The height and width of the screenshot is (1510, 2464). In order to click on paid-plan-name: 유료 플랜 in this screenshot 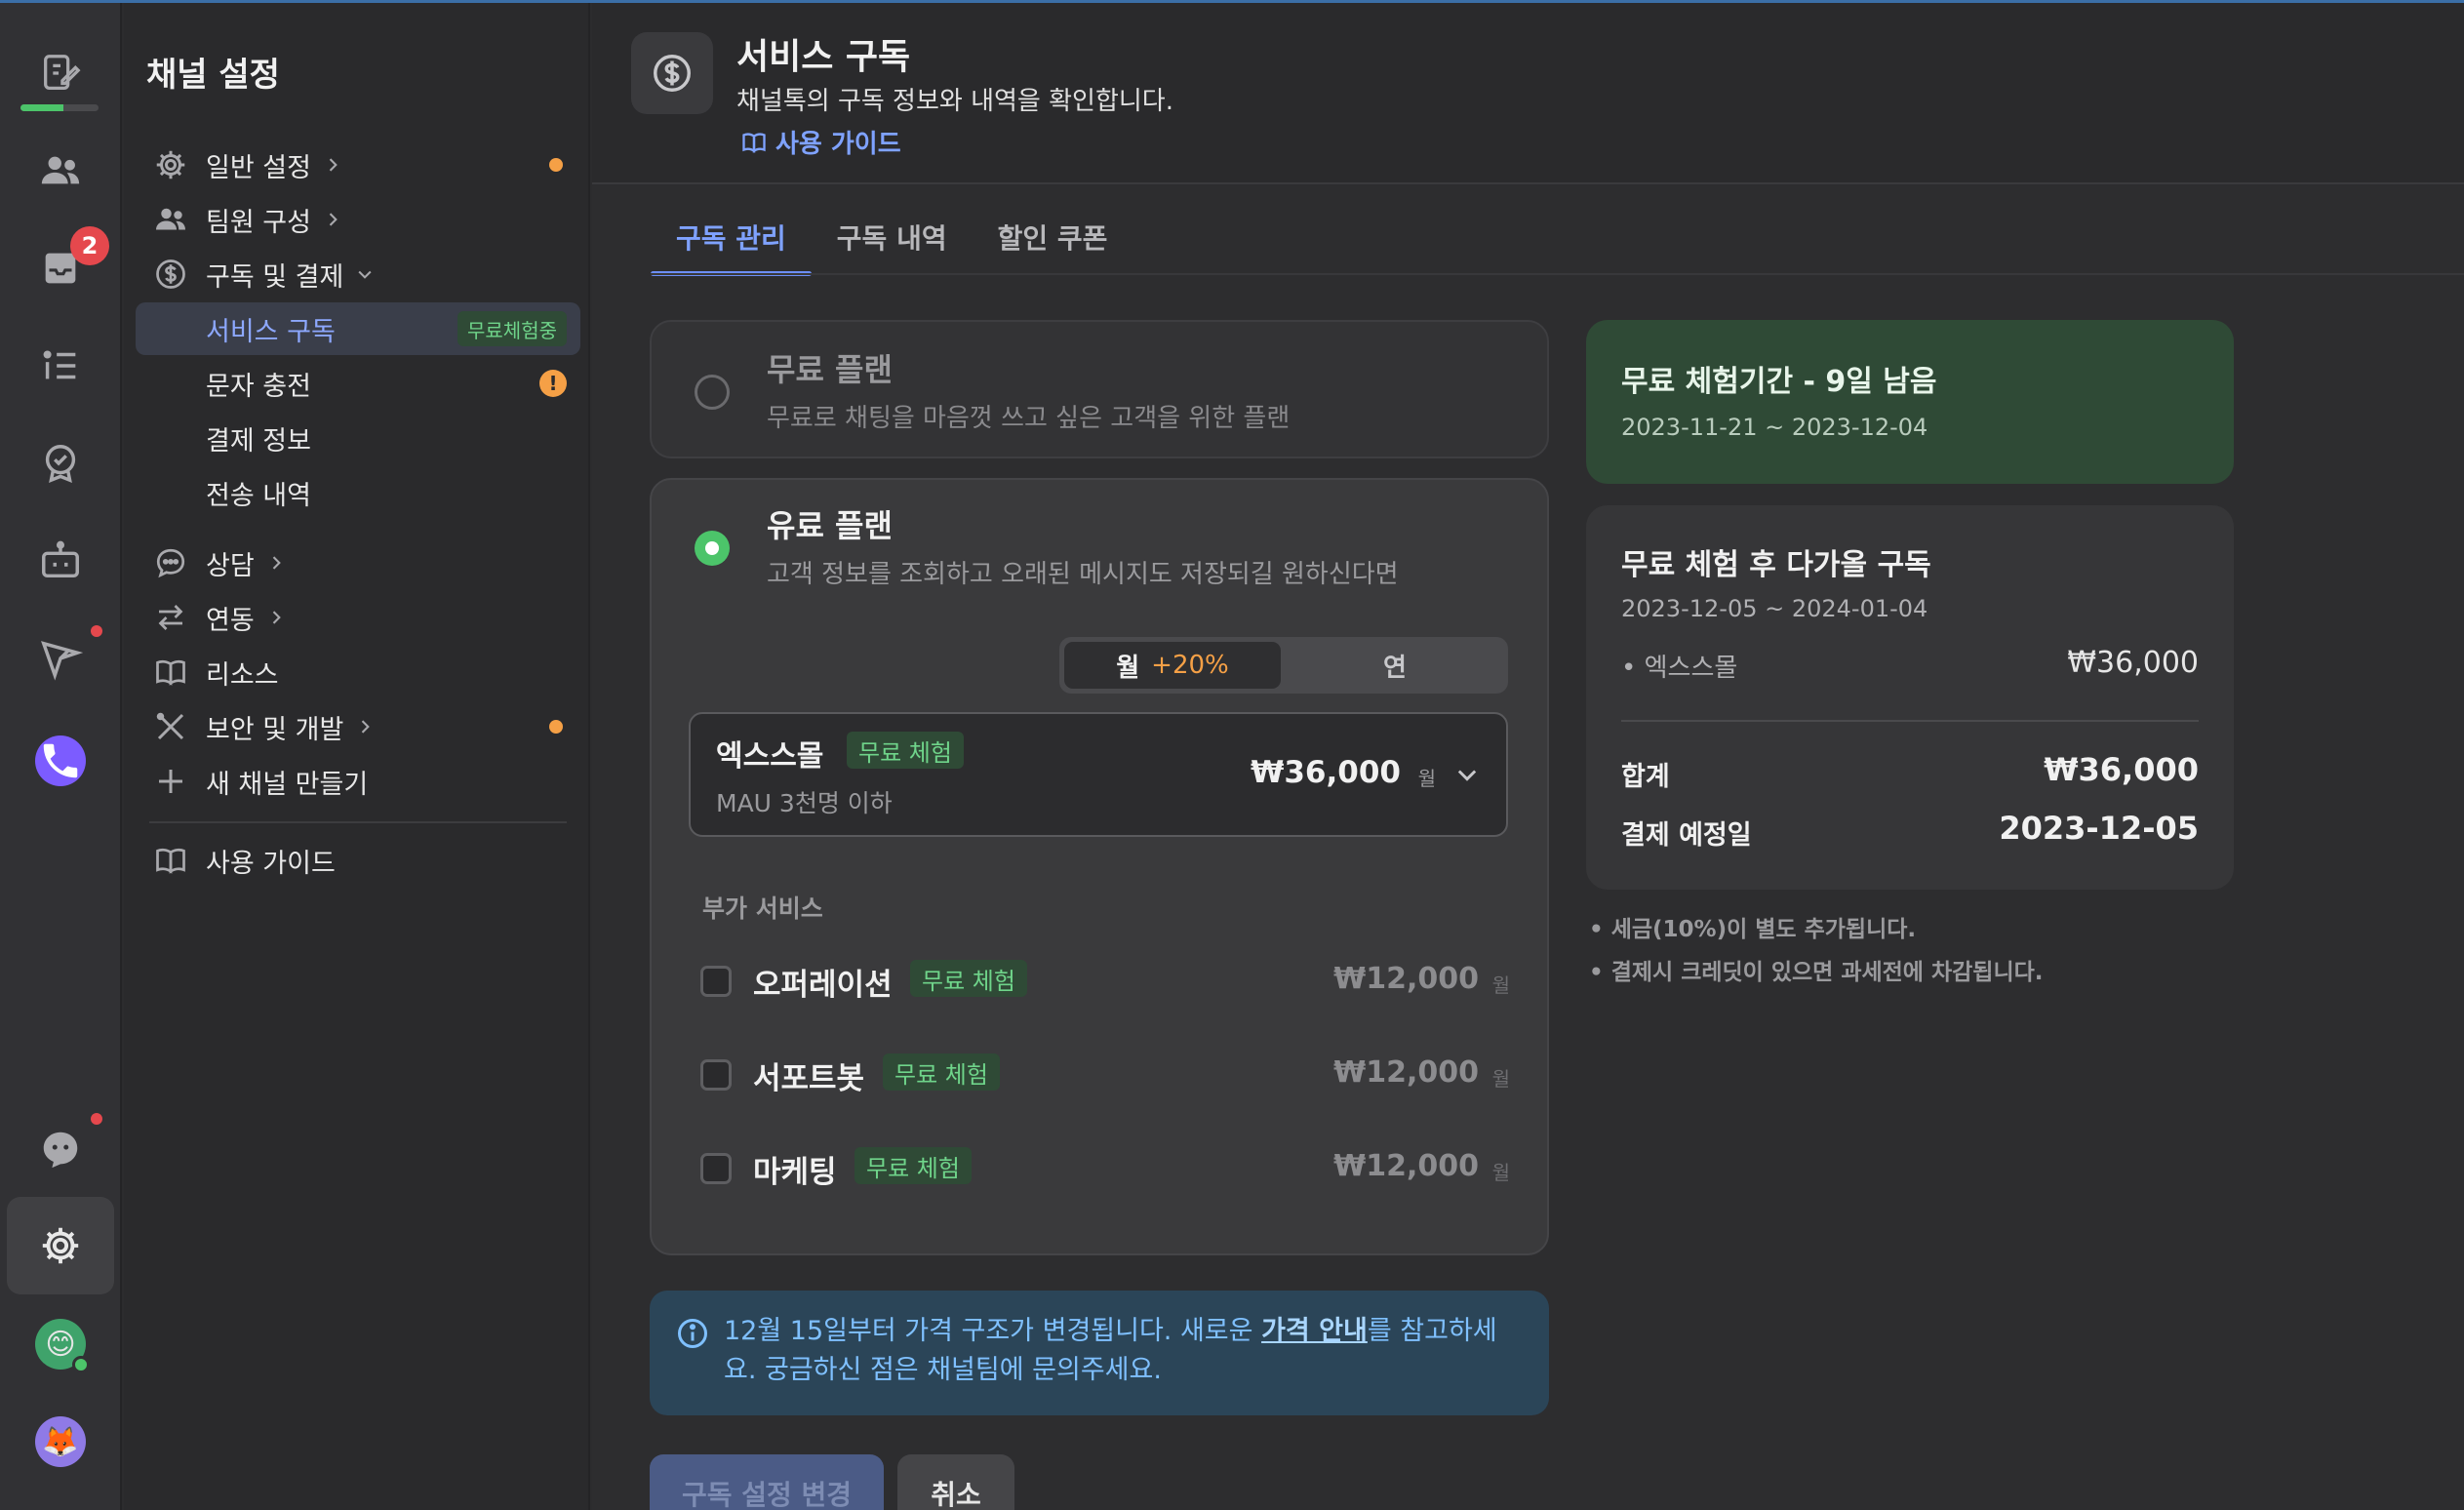, I will do `click(830, 526)`.